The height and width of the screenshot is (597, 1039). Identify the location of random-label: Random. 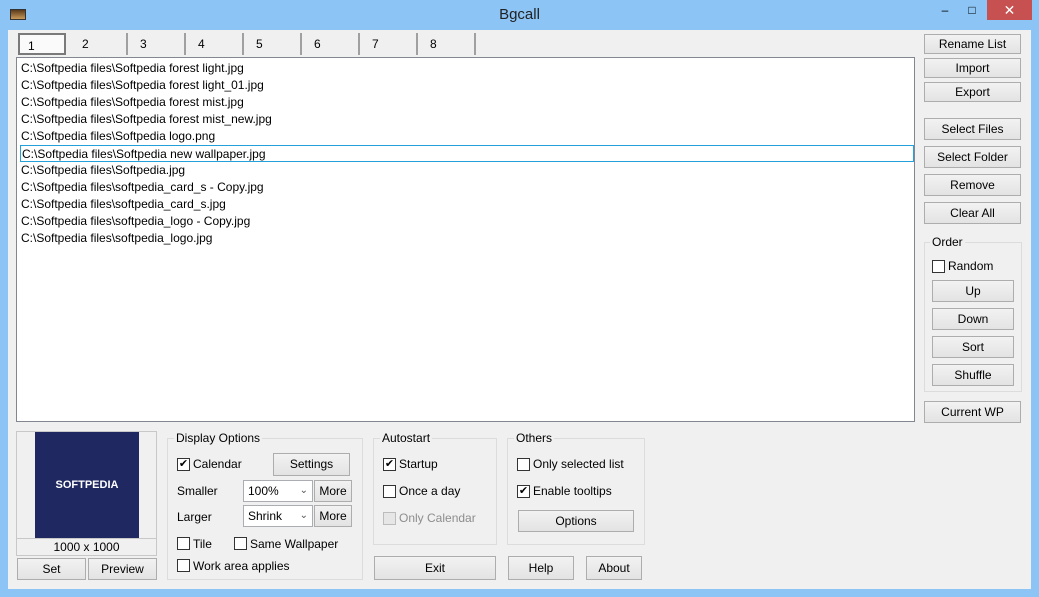
(971, 266).